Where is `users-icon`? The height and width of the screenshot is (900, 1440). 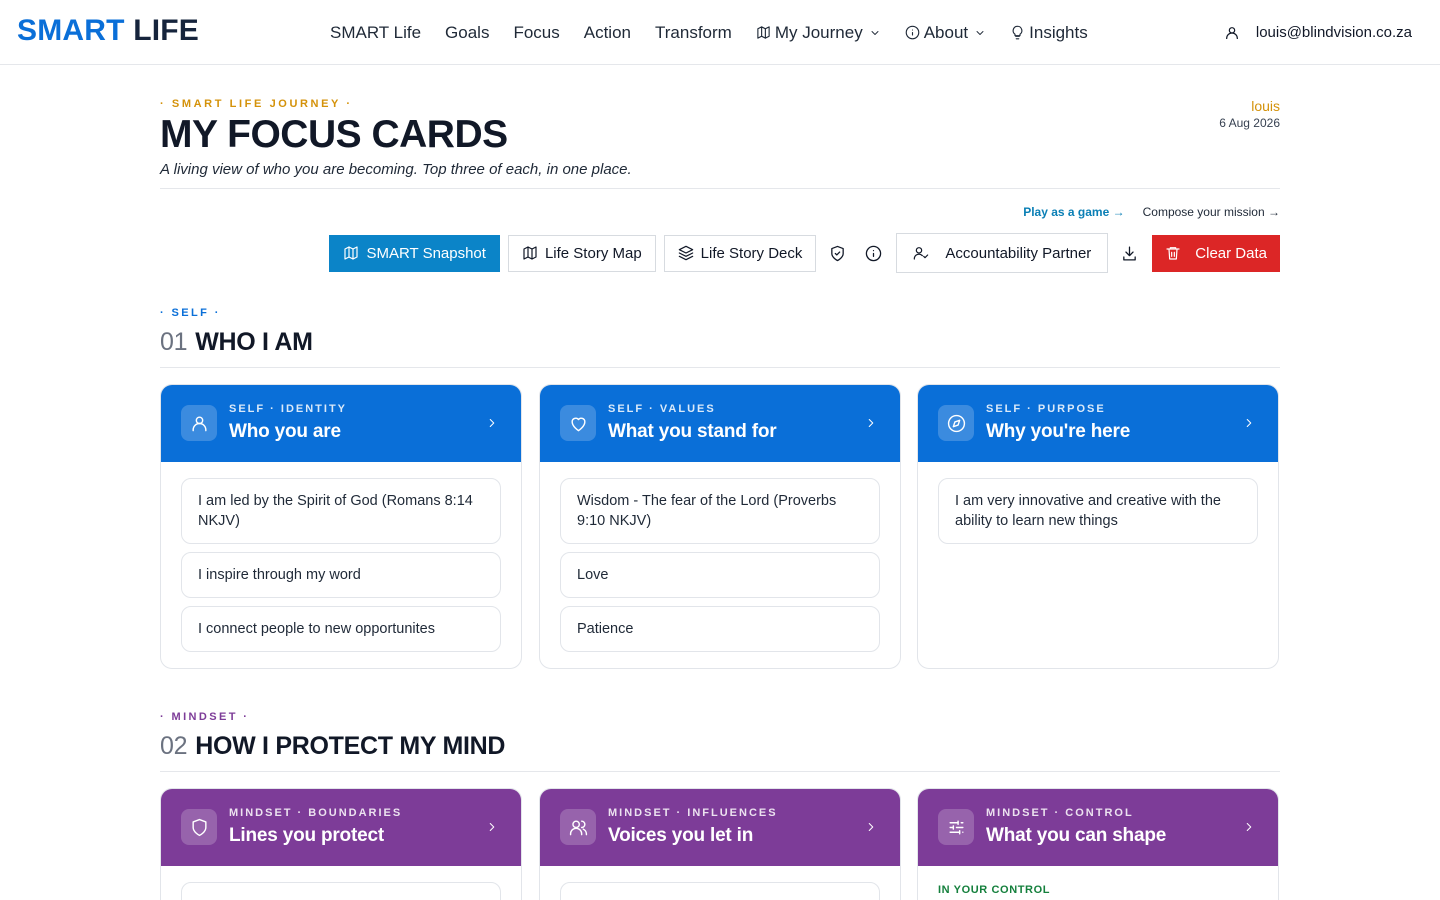
users-icon is located at coordinates (578, 827).